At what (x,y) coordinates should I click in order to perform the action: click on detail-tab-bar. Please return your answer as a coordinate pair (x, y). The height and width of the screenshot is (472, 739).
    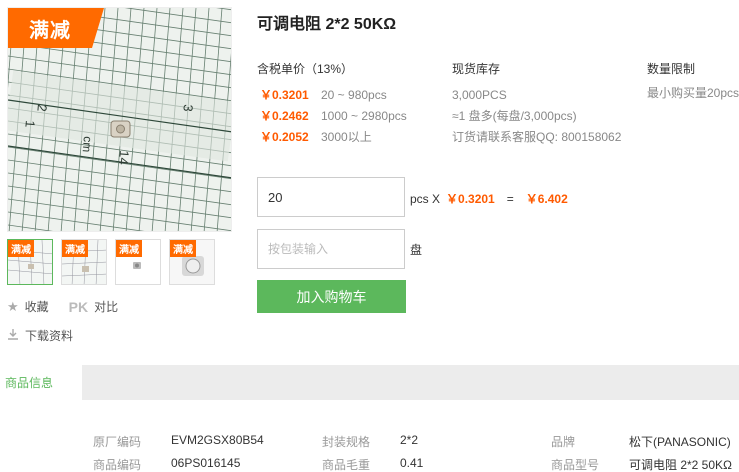
    Looking at the image, I should click on (369, 382).